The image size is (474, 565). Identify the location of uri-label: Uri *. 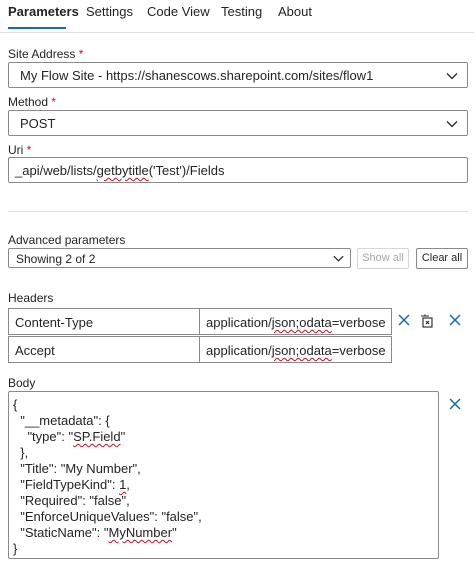
(19, 150).